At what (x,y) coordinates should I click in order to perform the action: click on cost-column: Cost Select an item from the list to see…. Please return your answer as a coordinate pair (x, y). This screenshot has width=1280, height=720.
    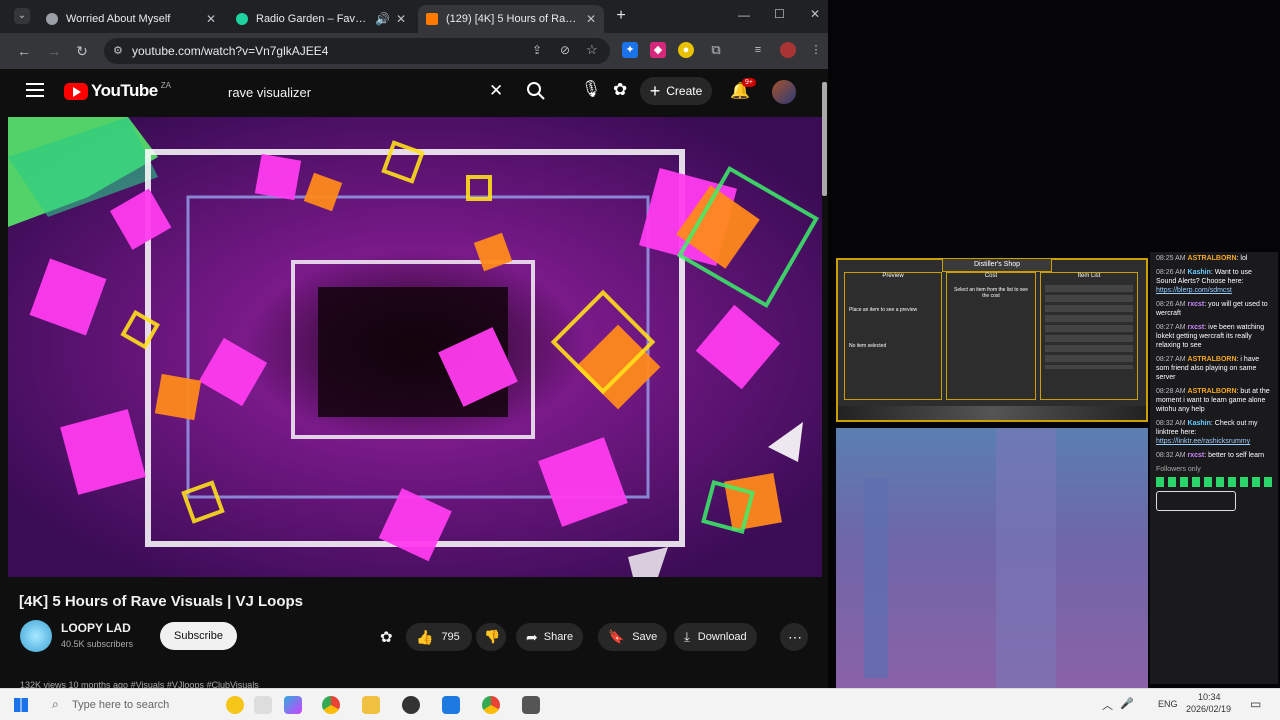
    Looking at the image, I should click on (991, 336).